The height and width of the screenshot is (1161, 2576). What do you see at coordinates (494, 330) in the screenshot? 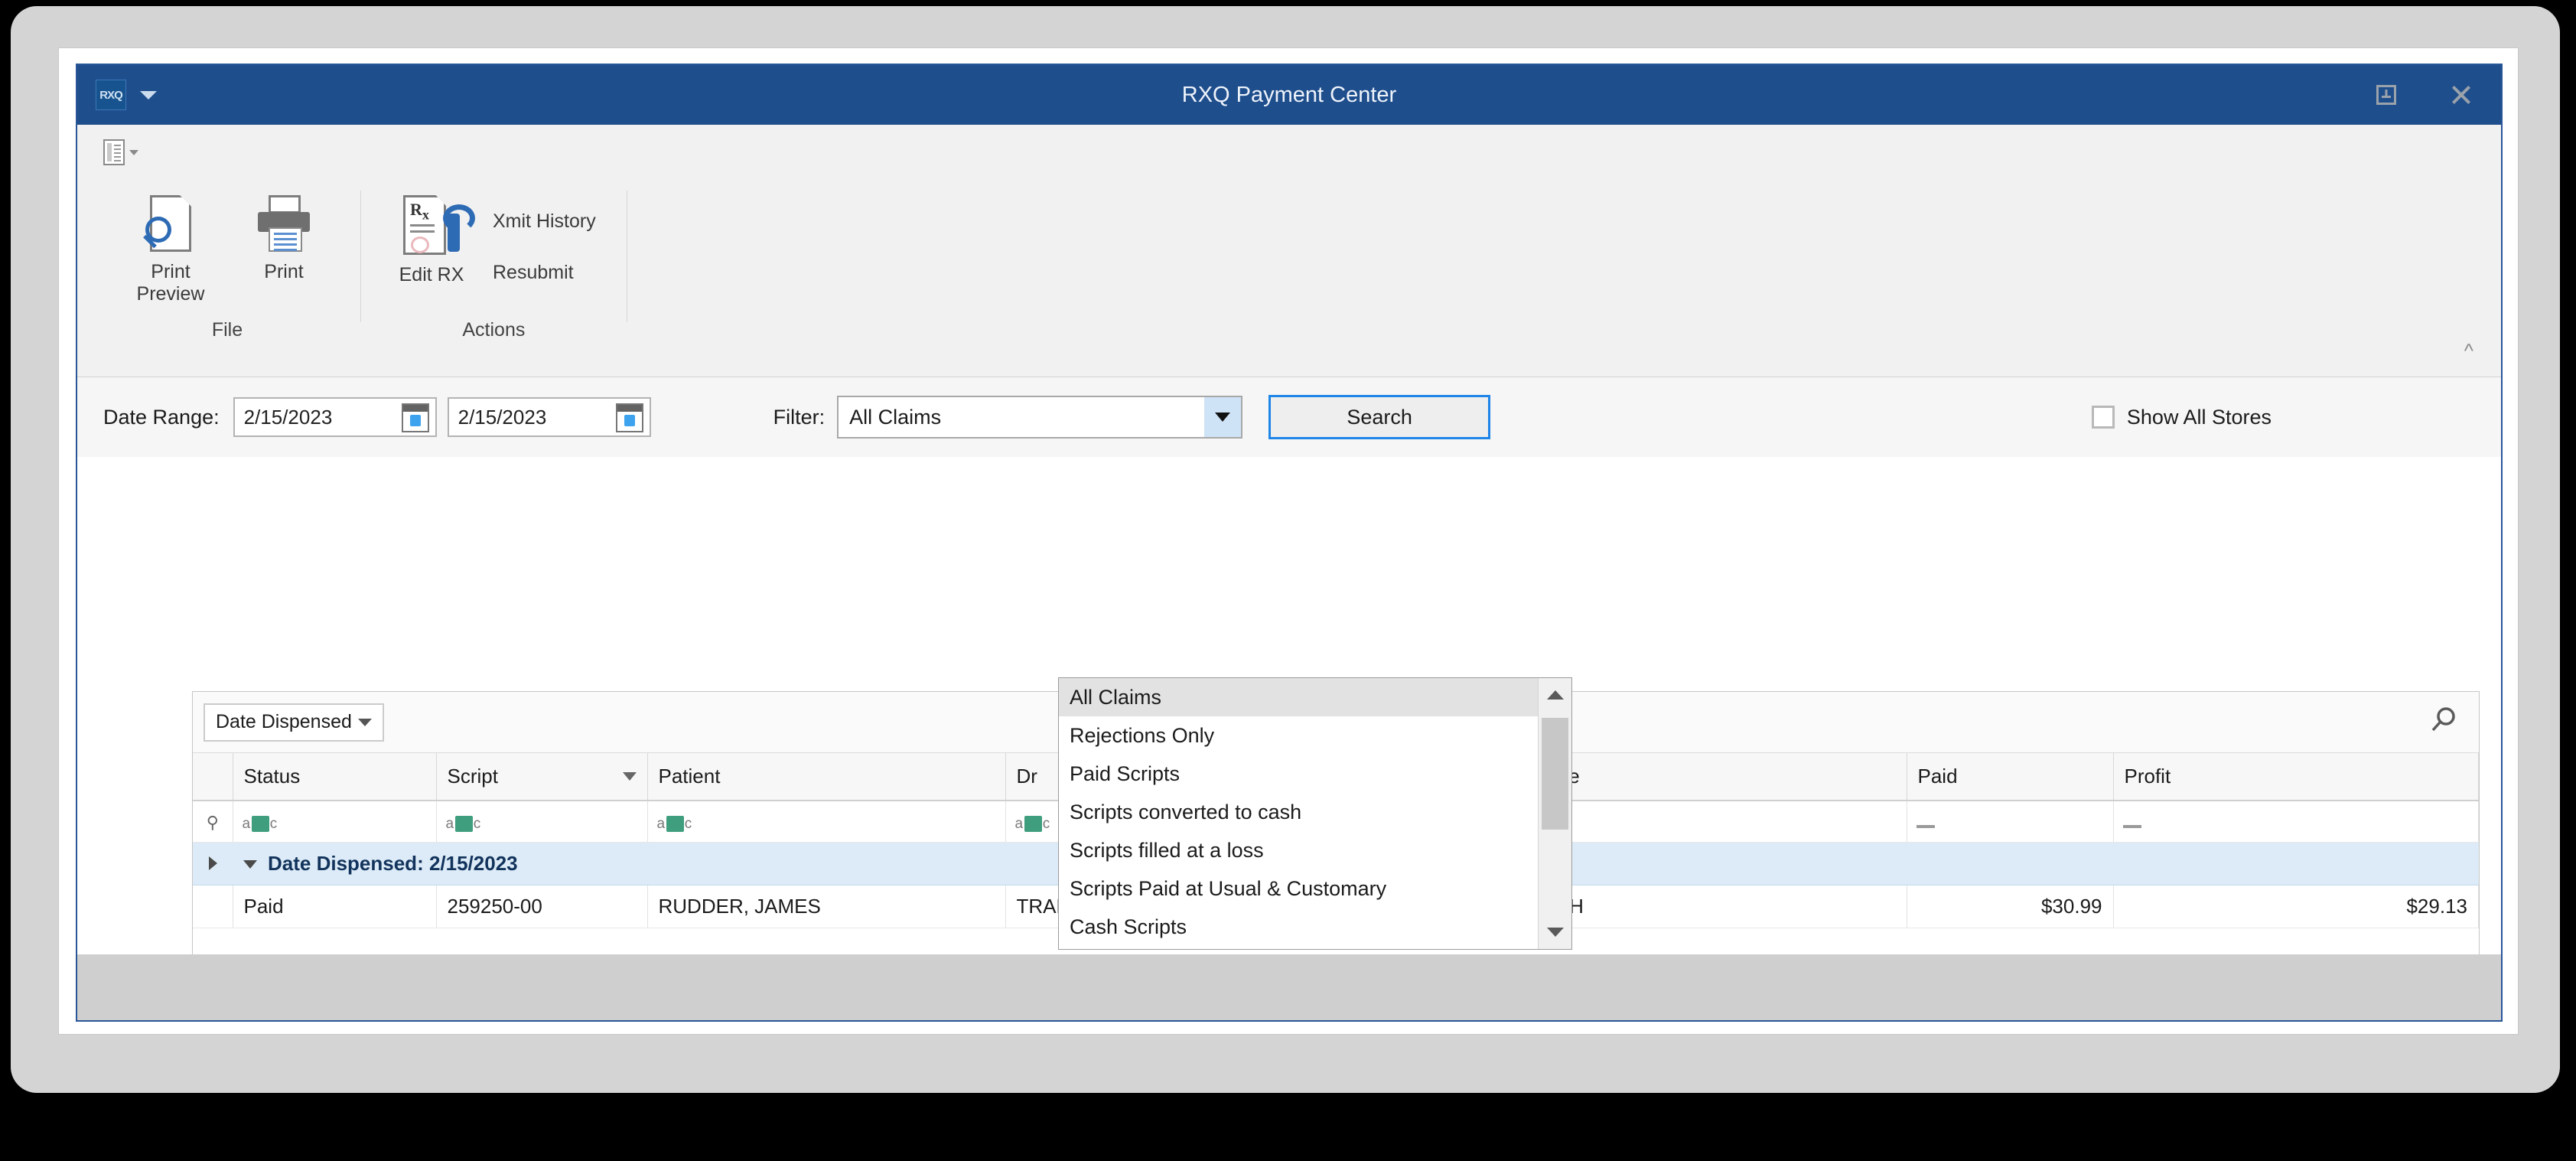
I see `ribbon-group-label-actions: Actions` at bounding box center [494, 330].